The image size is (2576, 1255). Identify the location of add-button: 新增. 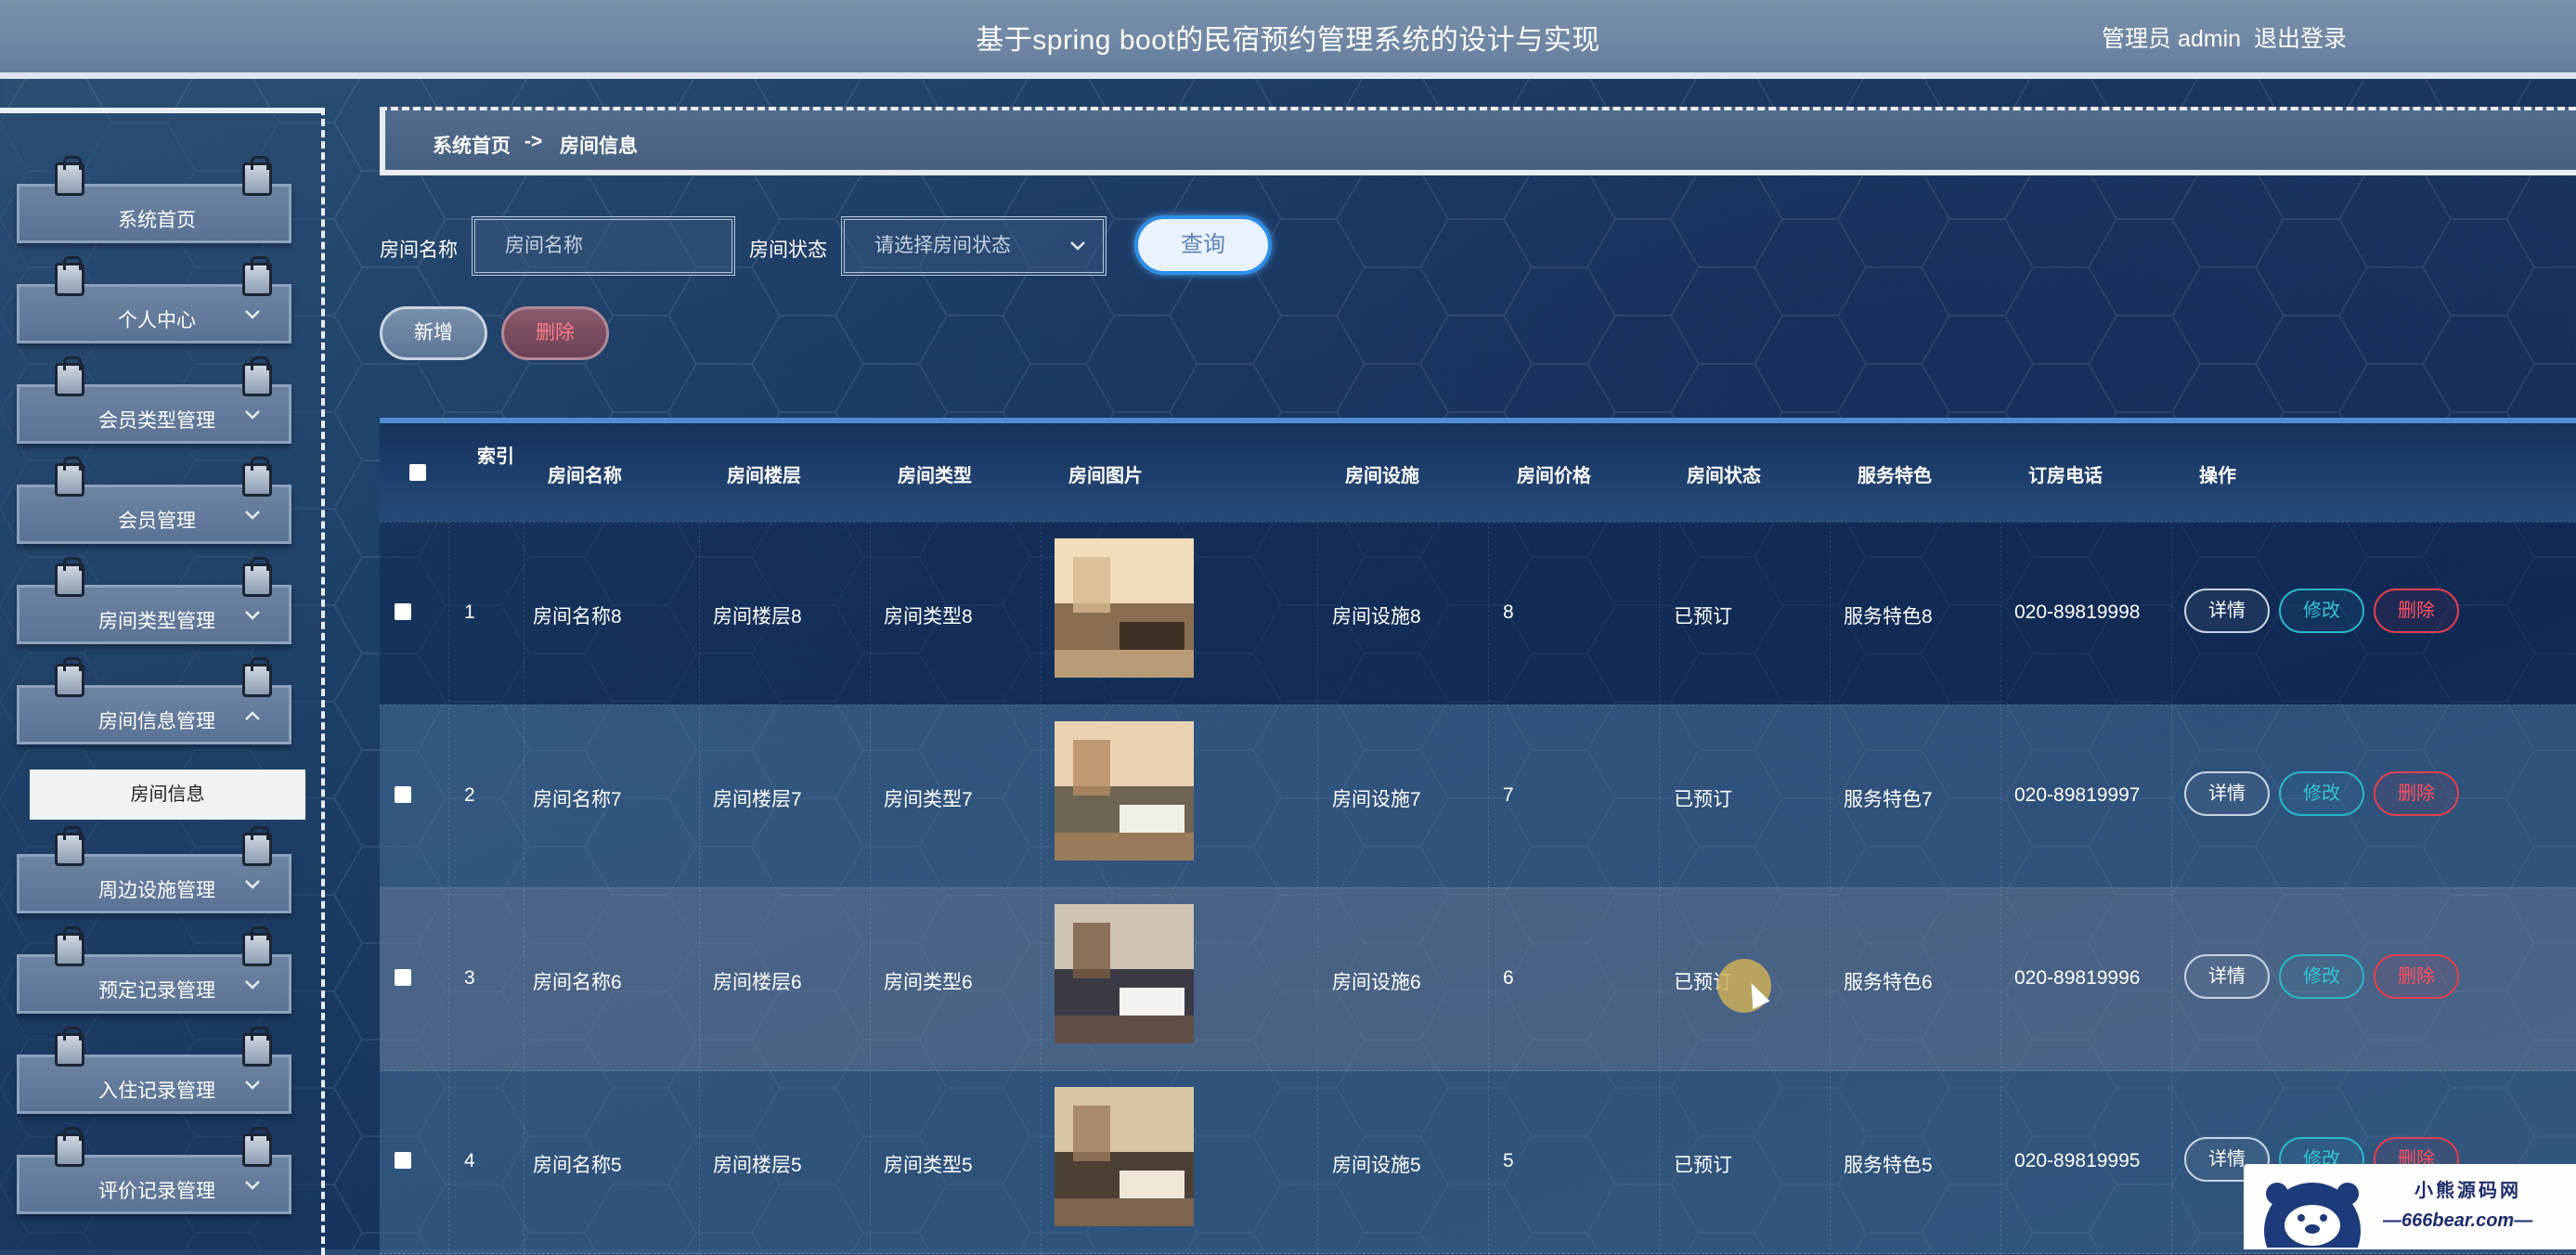
(433, 333).